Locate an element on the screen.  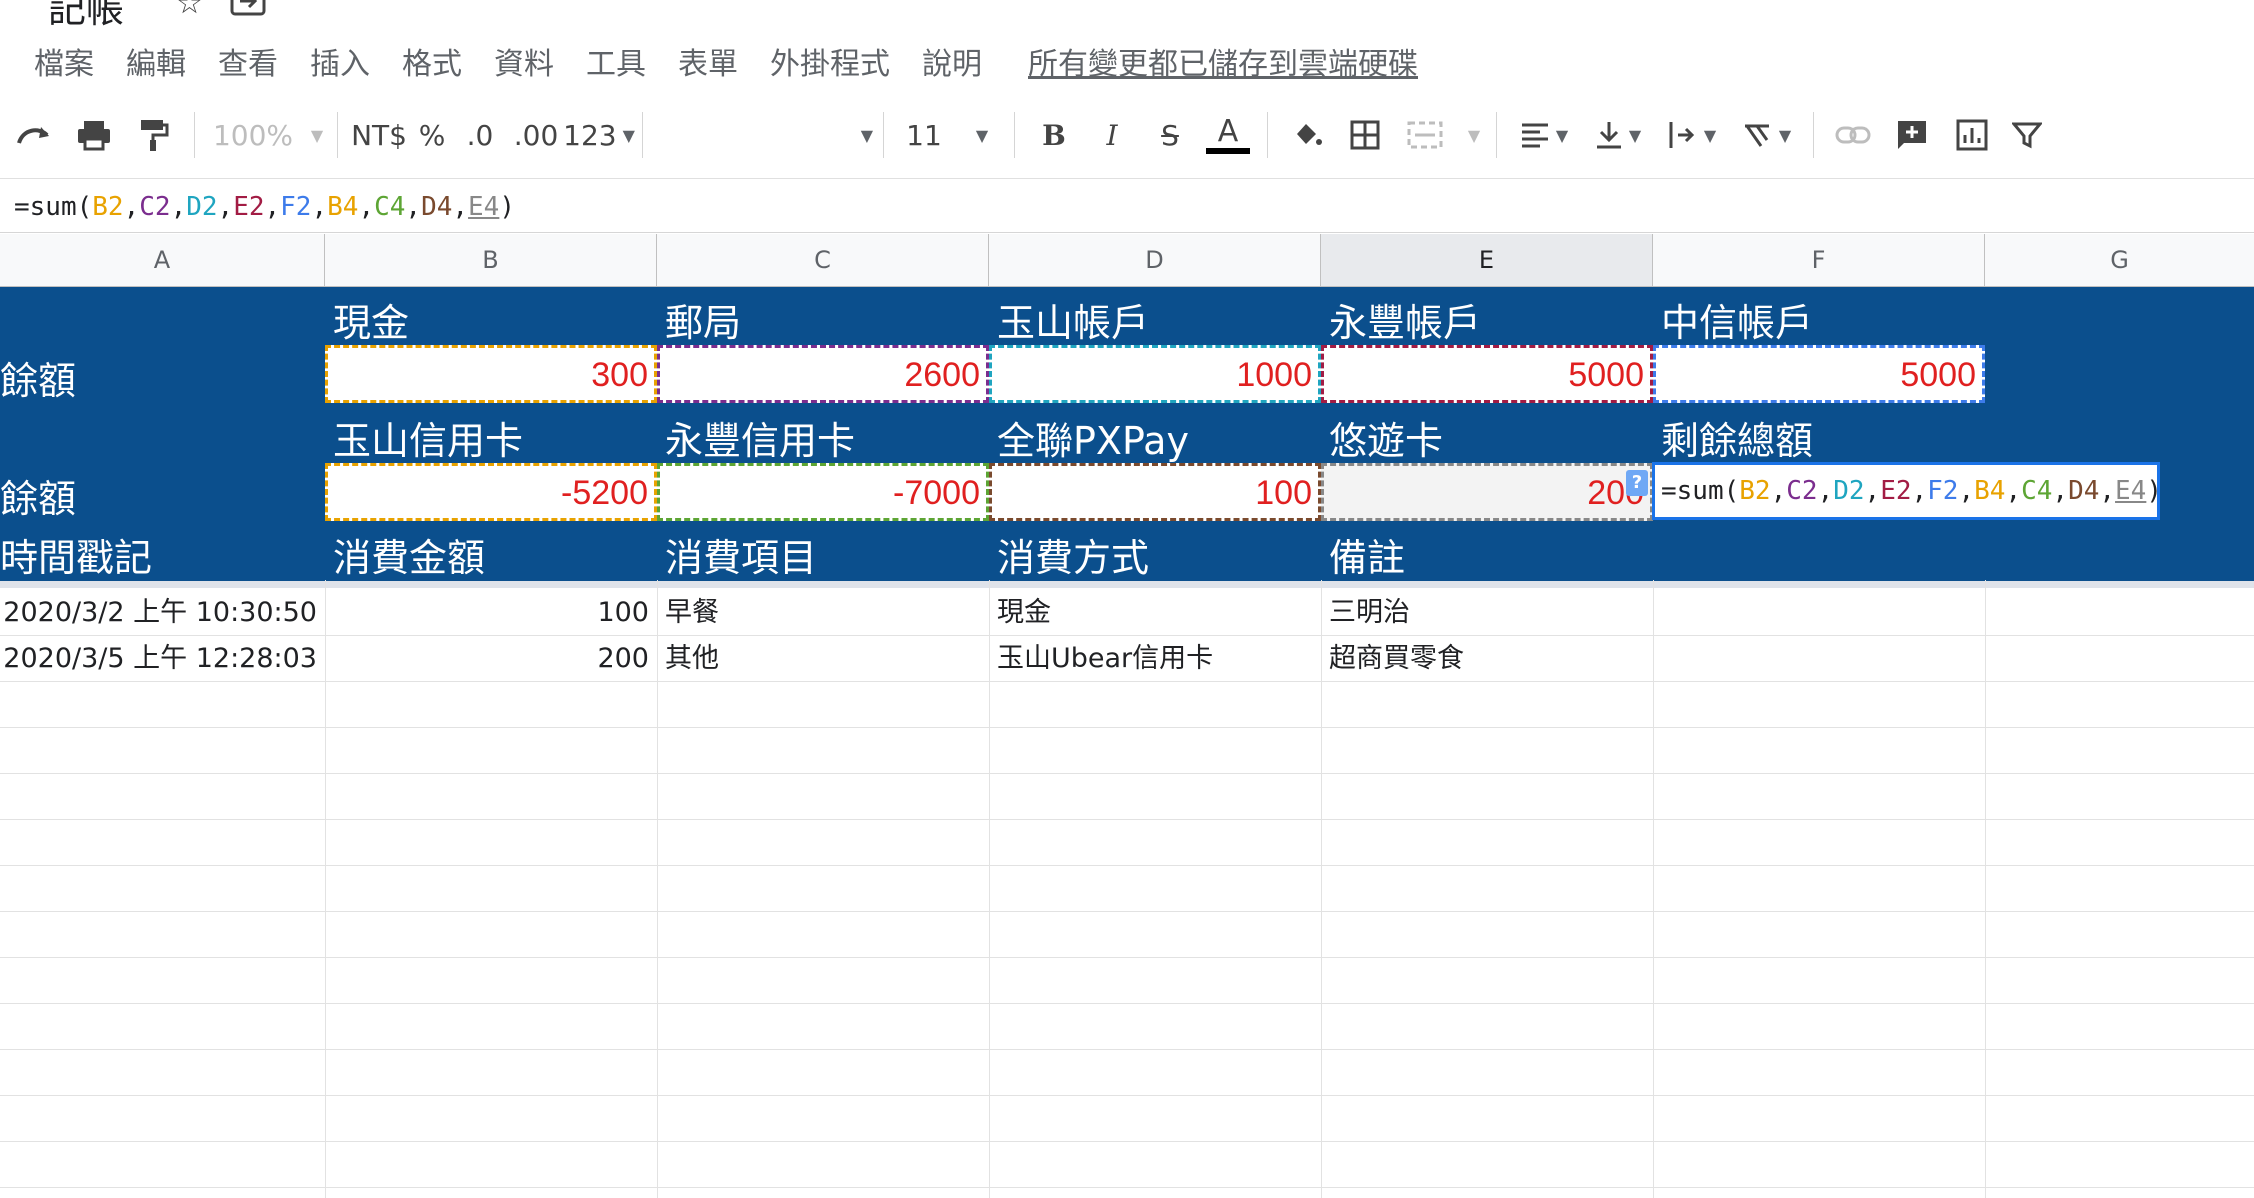
balance-cell-c4: -7000 is located at coordinates (823, 492).